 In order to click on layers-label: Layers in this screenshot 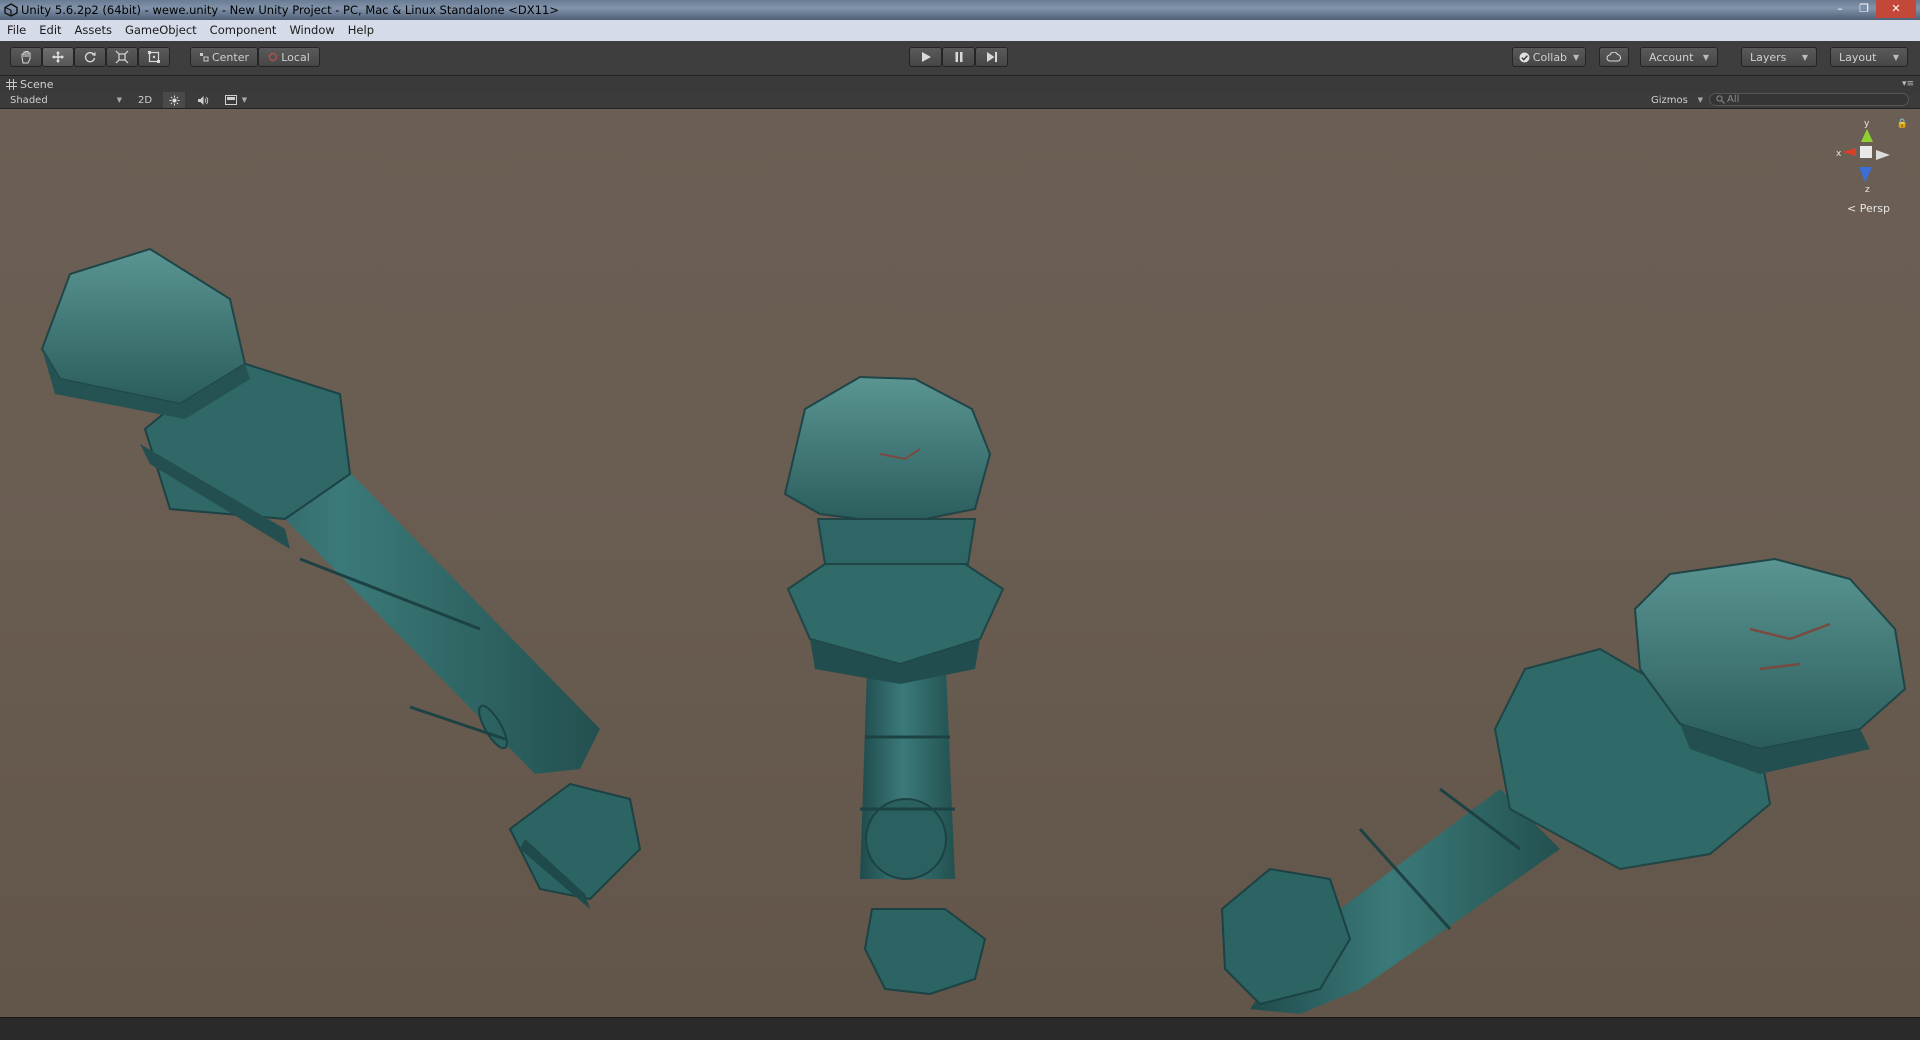, I will do `click(1768, 57)`.